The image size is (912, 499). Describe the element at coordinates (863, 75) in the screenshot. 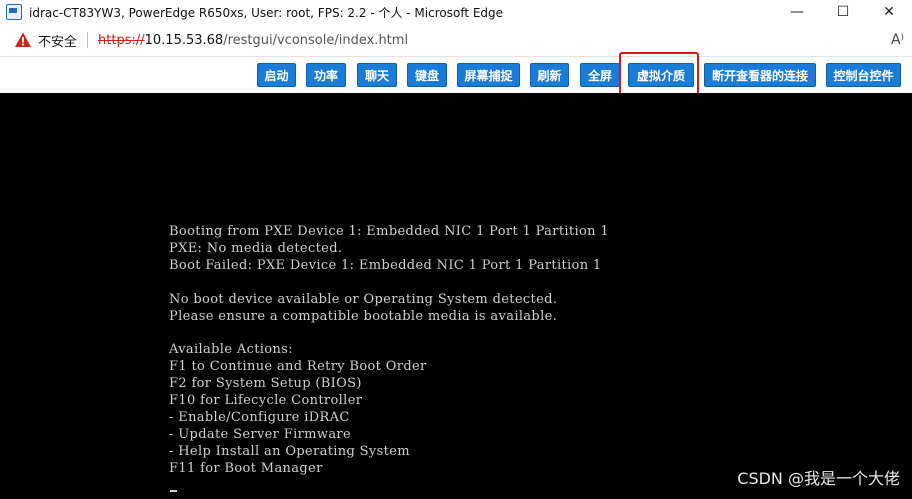

I see `console-controls-button: 控制台控件` at that location.